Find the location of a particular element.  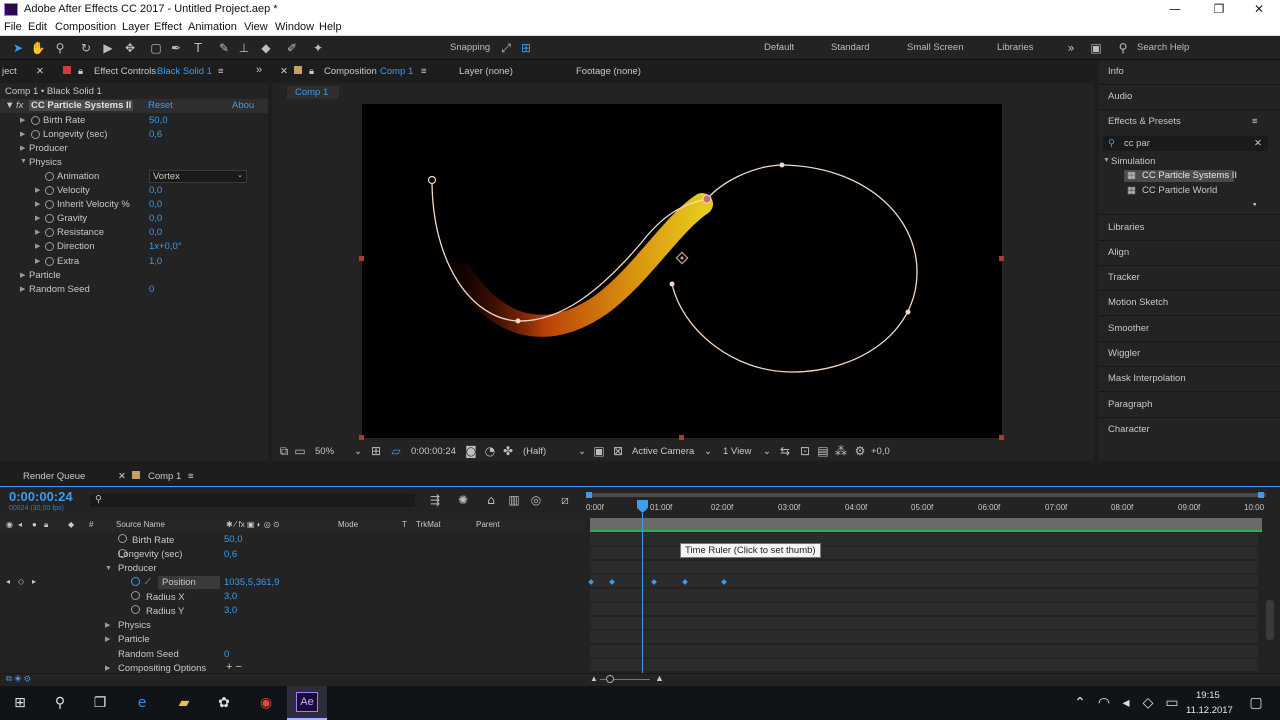

menu-animation: Animation is located at coordinates (212, 27).